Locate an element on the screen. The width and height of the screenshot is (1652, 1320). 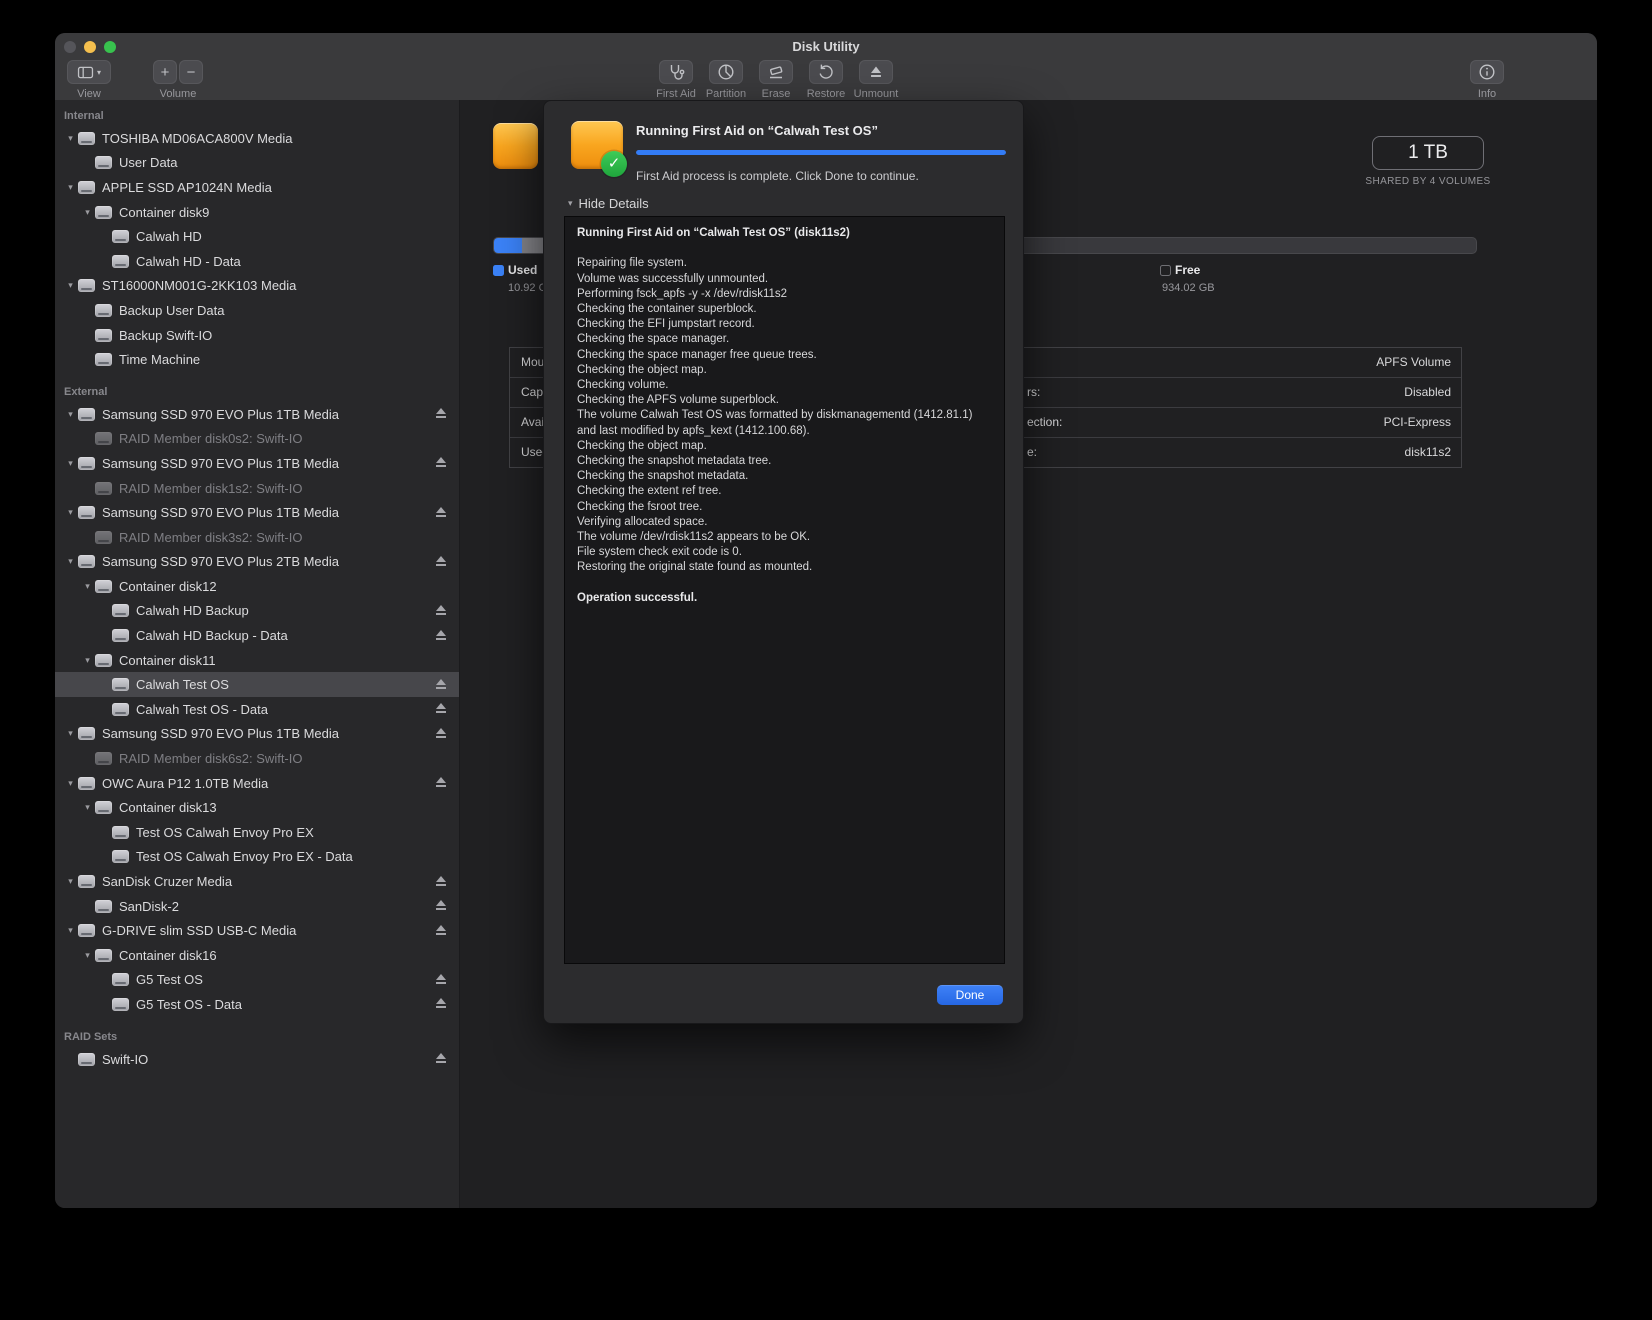
info-control: Info is located at coordinates (1487, 80).